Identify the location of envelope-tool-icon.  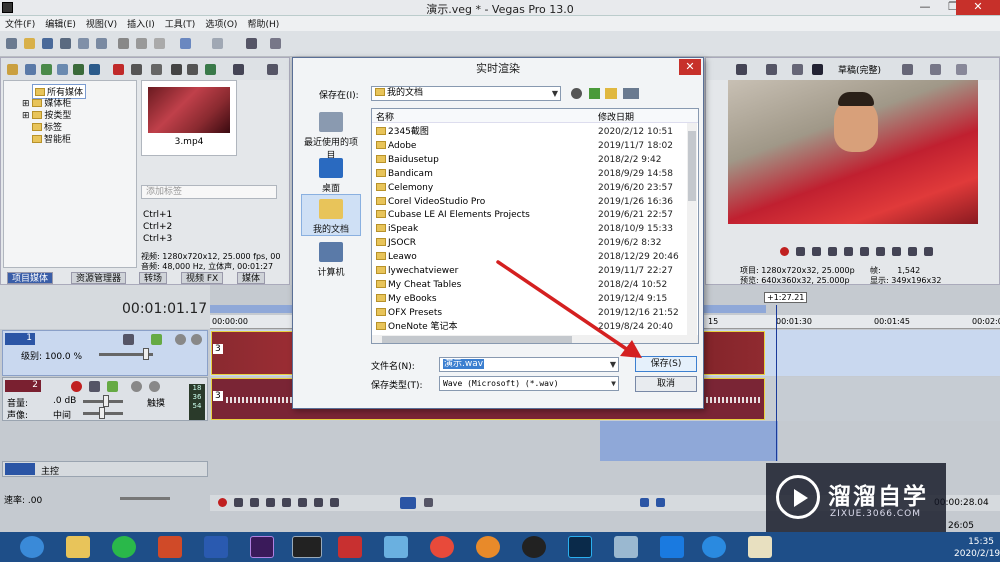
(275, 43).